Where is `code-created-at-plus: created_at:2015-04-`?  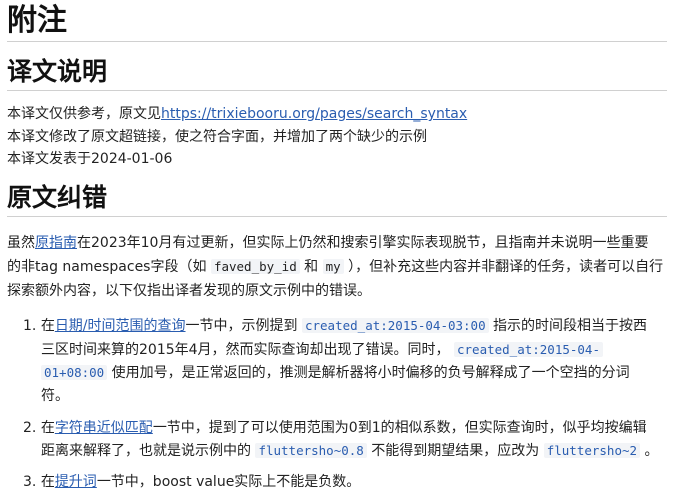 code-created-at-plus: created_at:2015-04- is located at coordinates (528, 349).